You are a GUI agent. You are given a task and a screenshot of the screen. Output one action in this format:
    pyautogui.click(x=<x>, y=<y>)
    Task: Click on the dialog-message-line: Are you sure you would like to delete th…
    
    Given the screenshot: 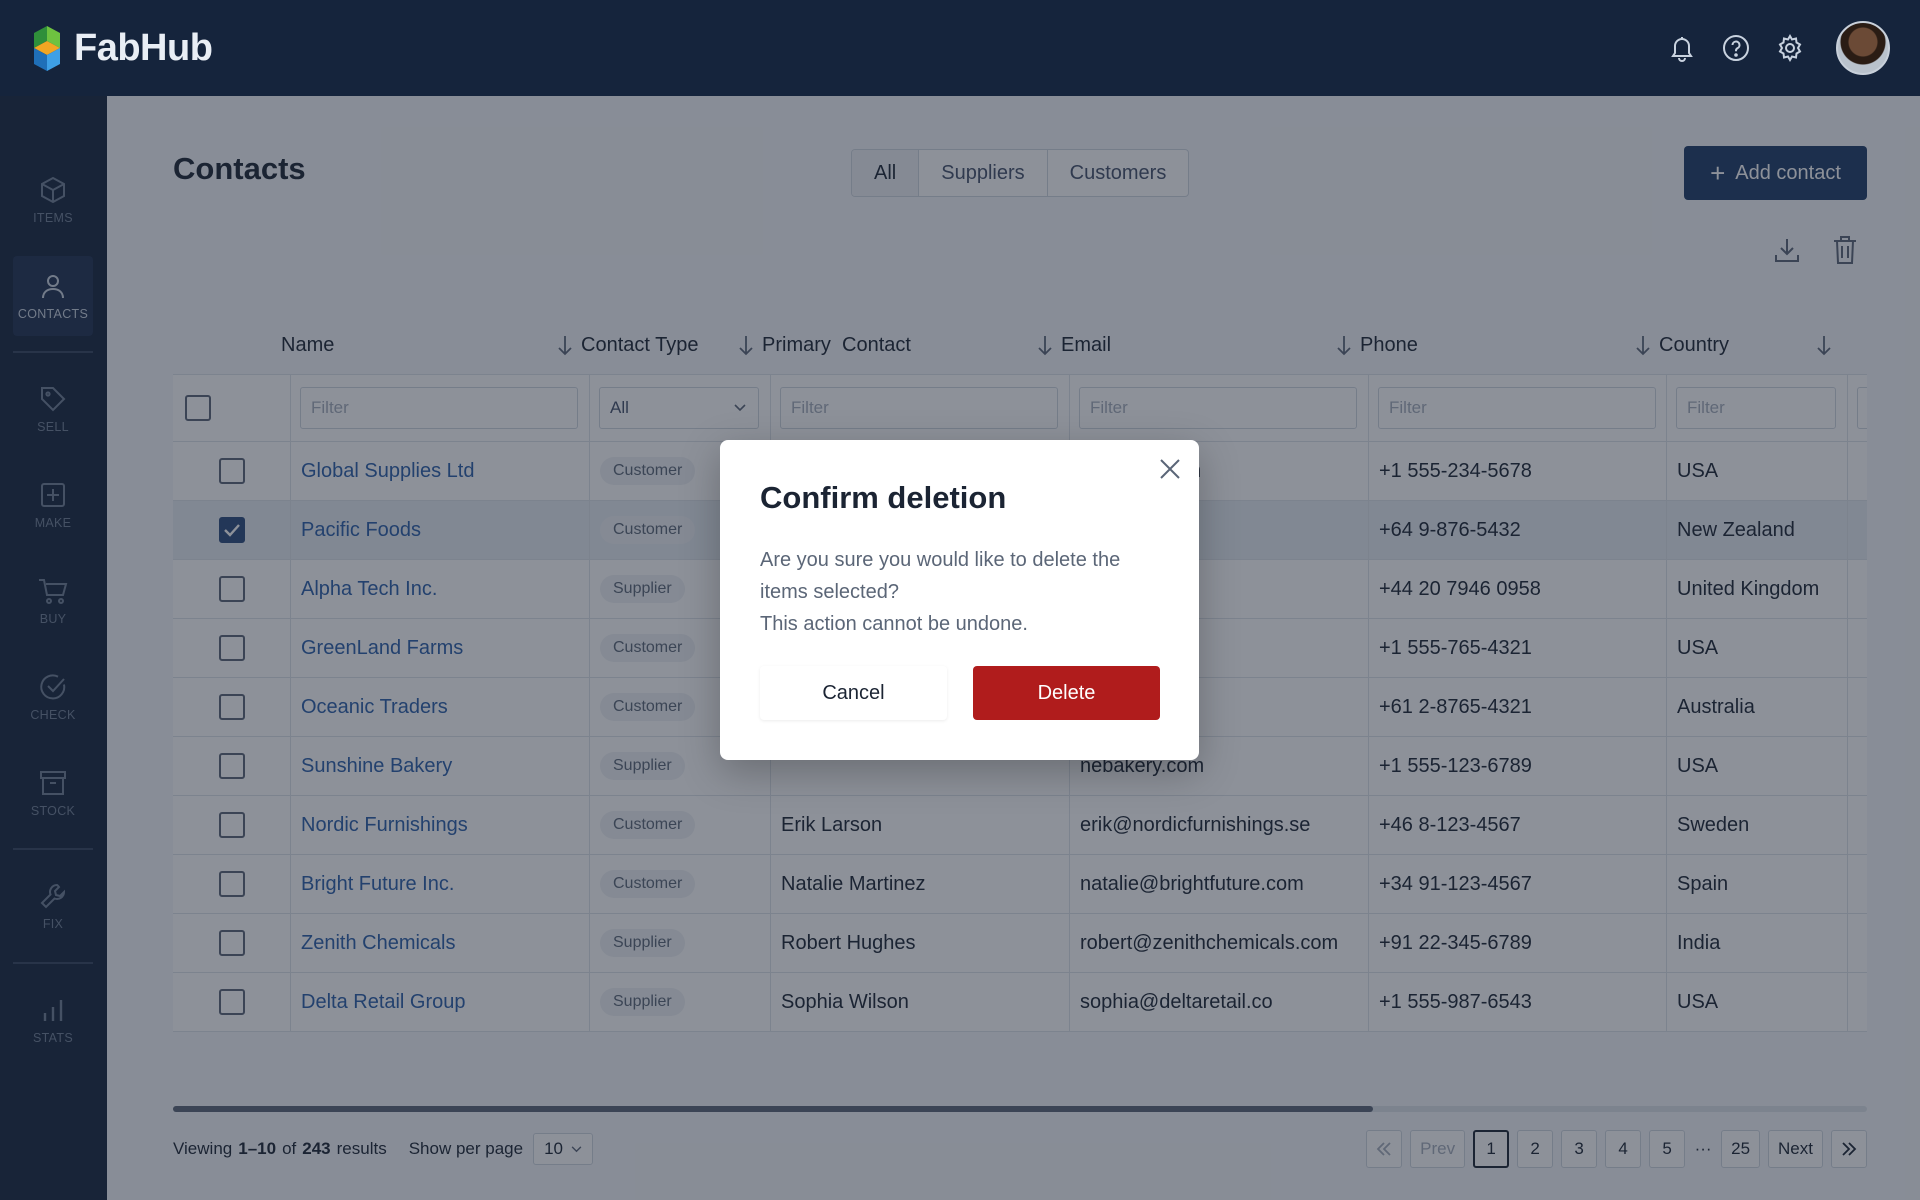 What is the action you would take?
    pyautogui.click(x=940, y=576)
    